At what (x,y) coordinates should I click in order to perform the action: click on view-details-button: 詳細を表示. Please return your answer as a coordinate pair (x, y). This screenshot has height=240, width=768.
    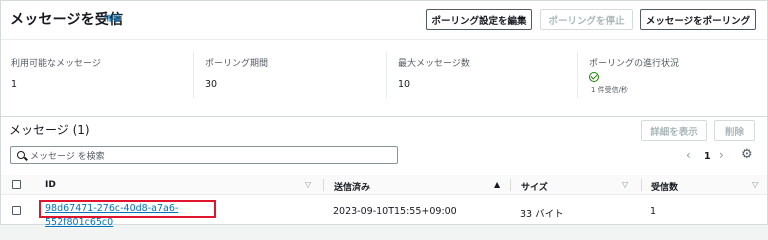
    Looking at the image, I should click on (674, 130).